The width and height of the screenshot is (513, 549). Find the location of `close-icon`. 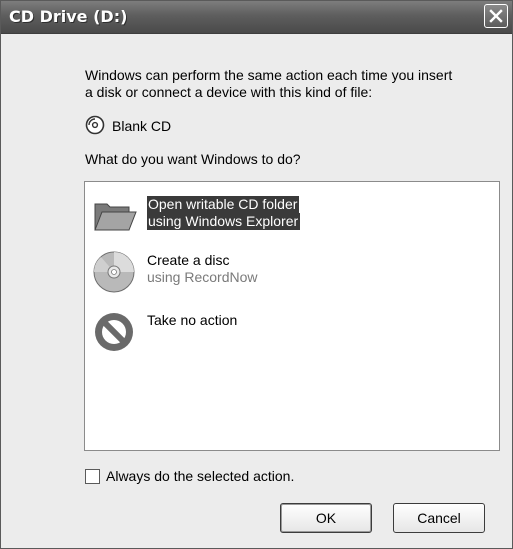

close-icon is located at coordinates (496, 16).